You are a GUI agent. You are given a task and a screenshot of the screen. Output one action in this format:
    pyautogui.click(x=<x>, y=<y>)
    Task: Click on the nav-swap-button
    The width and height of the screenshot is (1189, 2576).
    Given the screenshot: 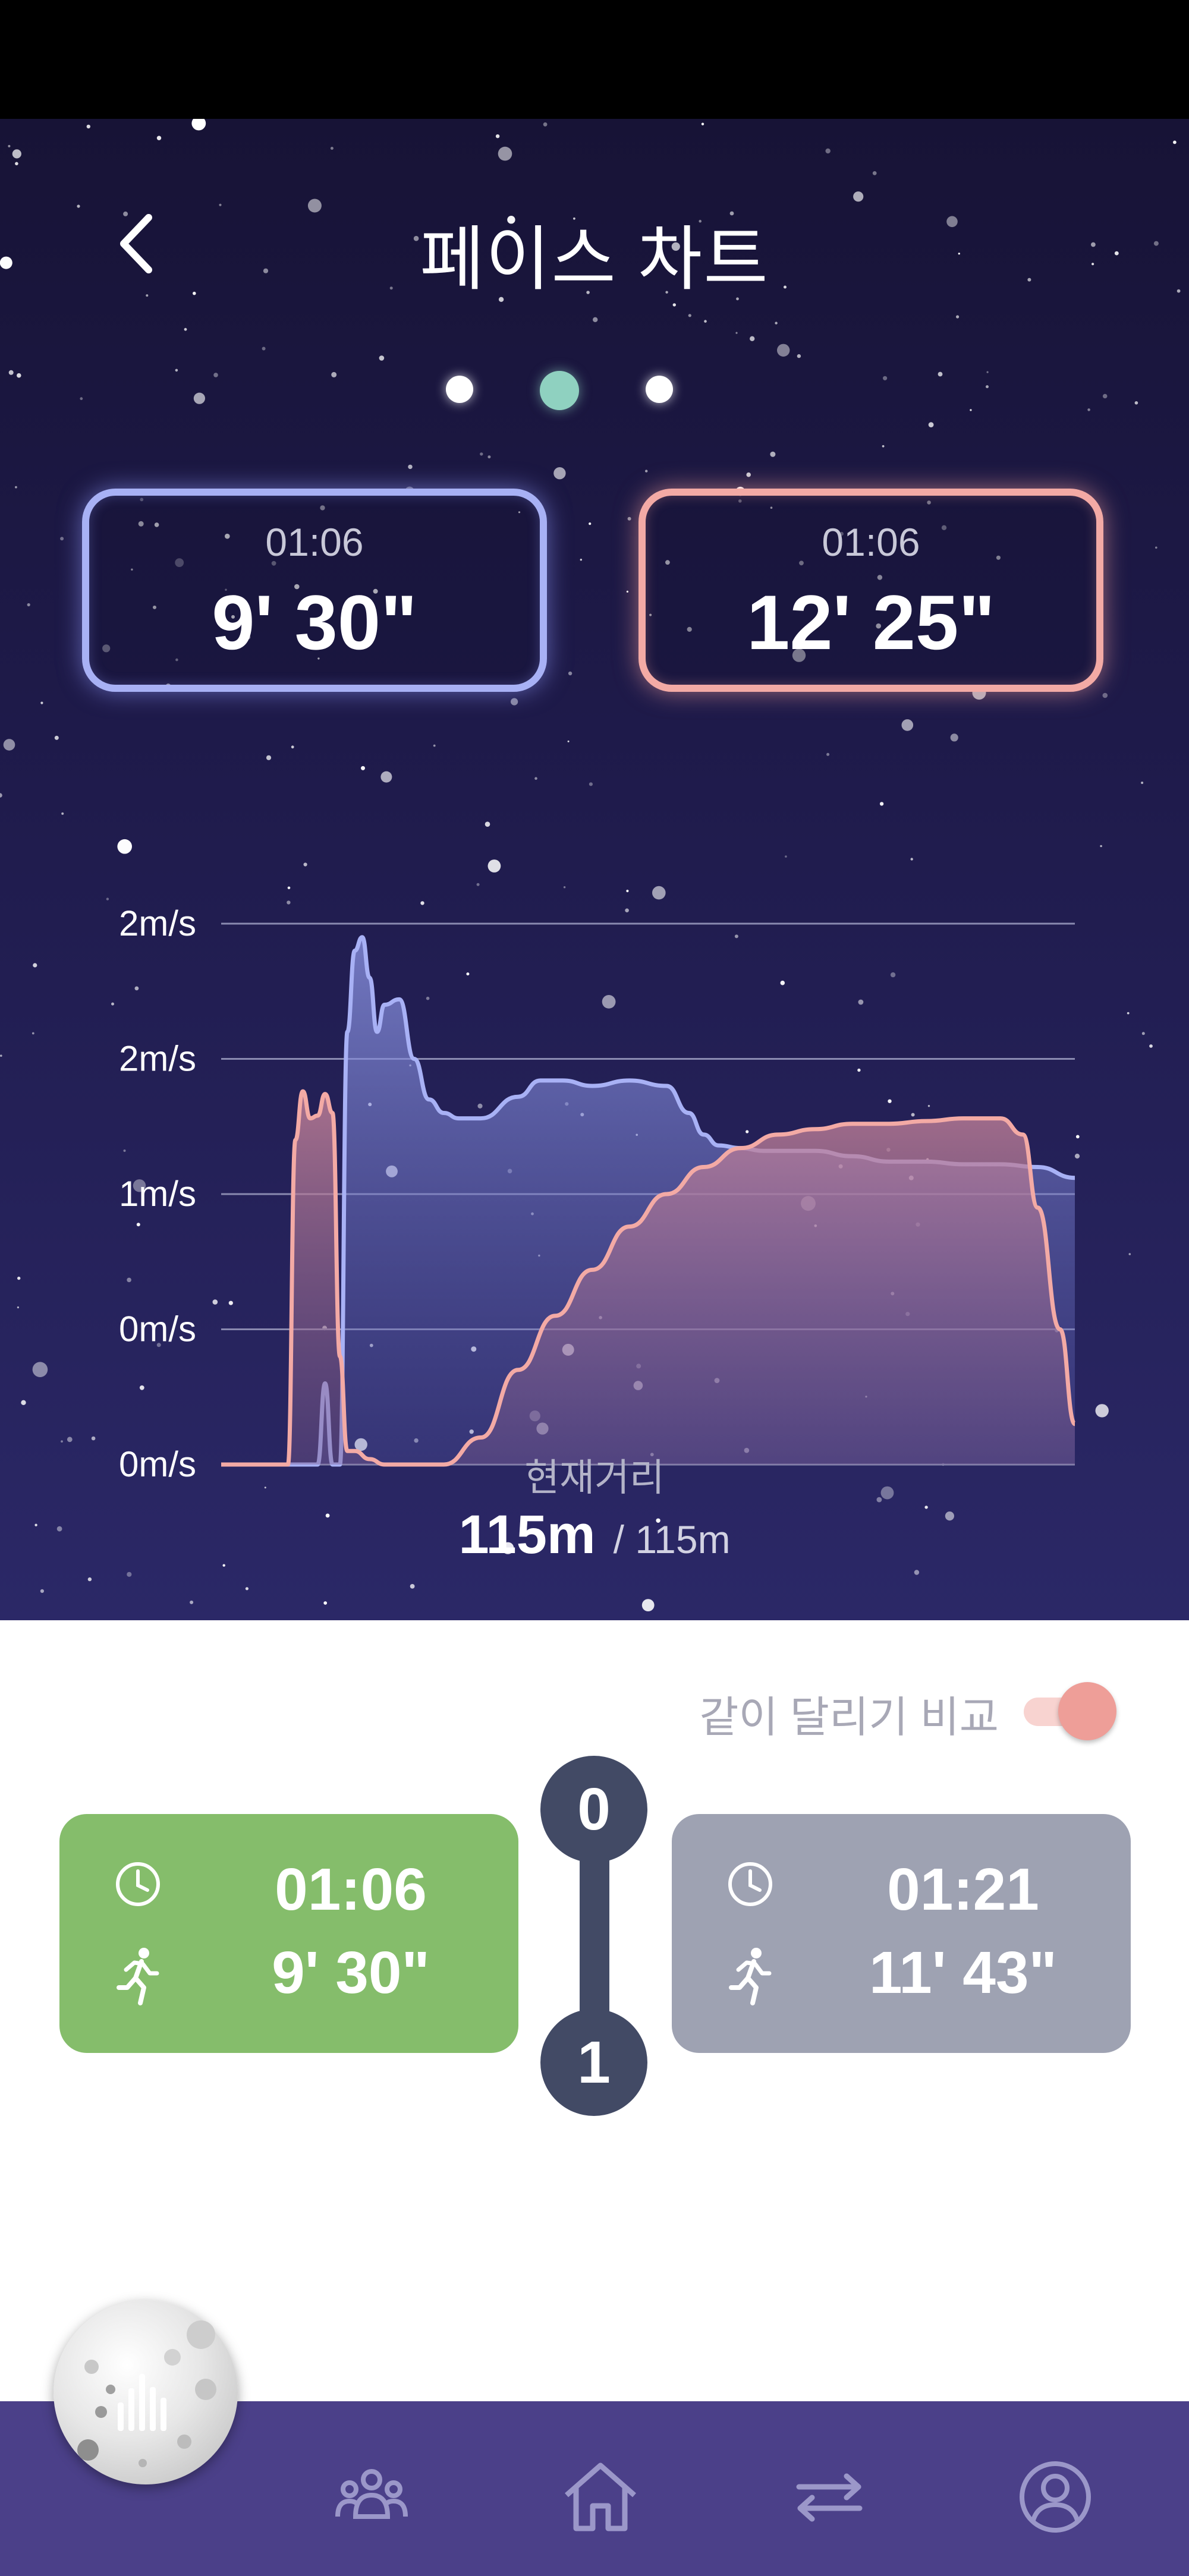 What is the action you would take?
    pyautogui.click(x=829, y=2497)
    